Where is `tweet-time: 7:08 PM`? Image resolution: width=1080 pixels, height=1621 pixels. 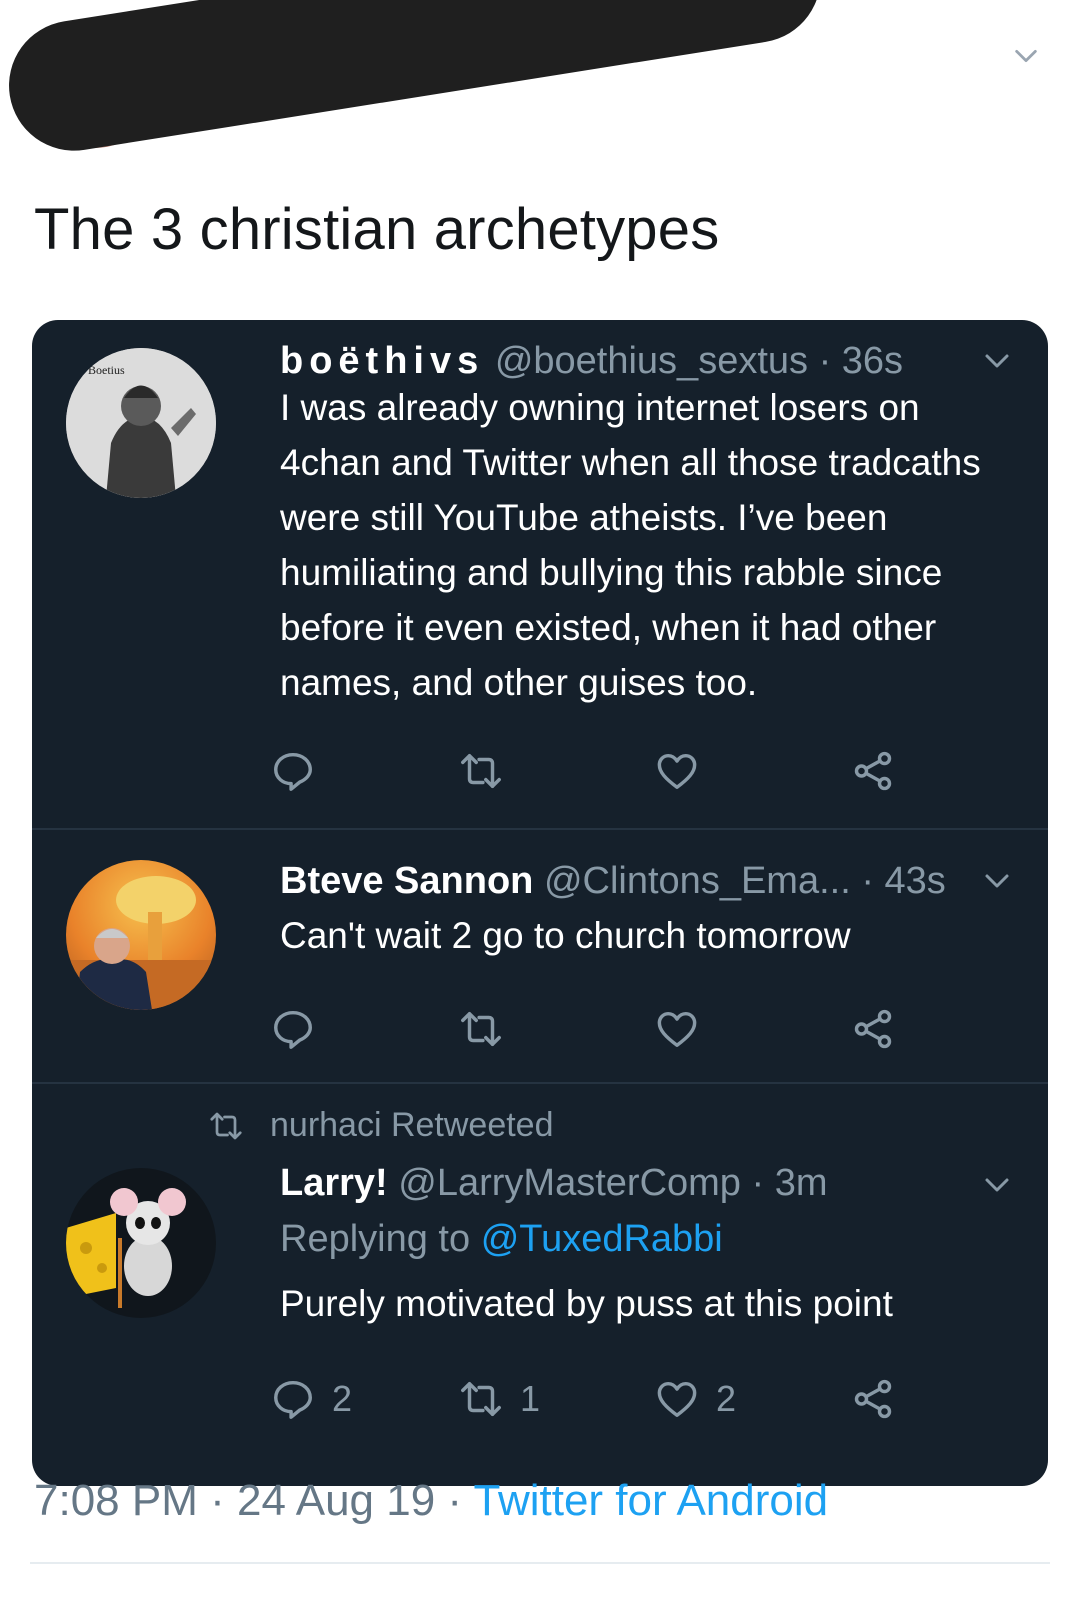 tweet-time: 7:08 PM is located at coordinates (116, 1500).